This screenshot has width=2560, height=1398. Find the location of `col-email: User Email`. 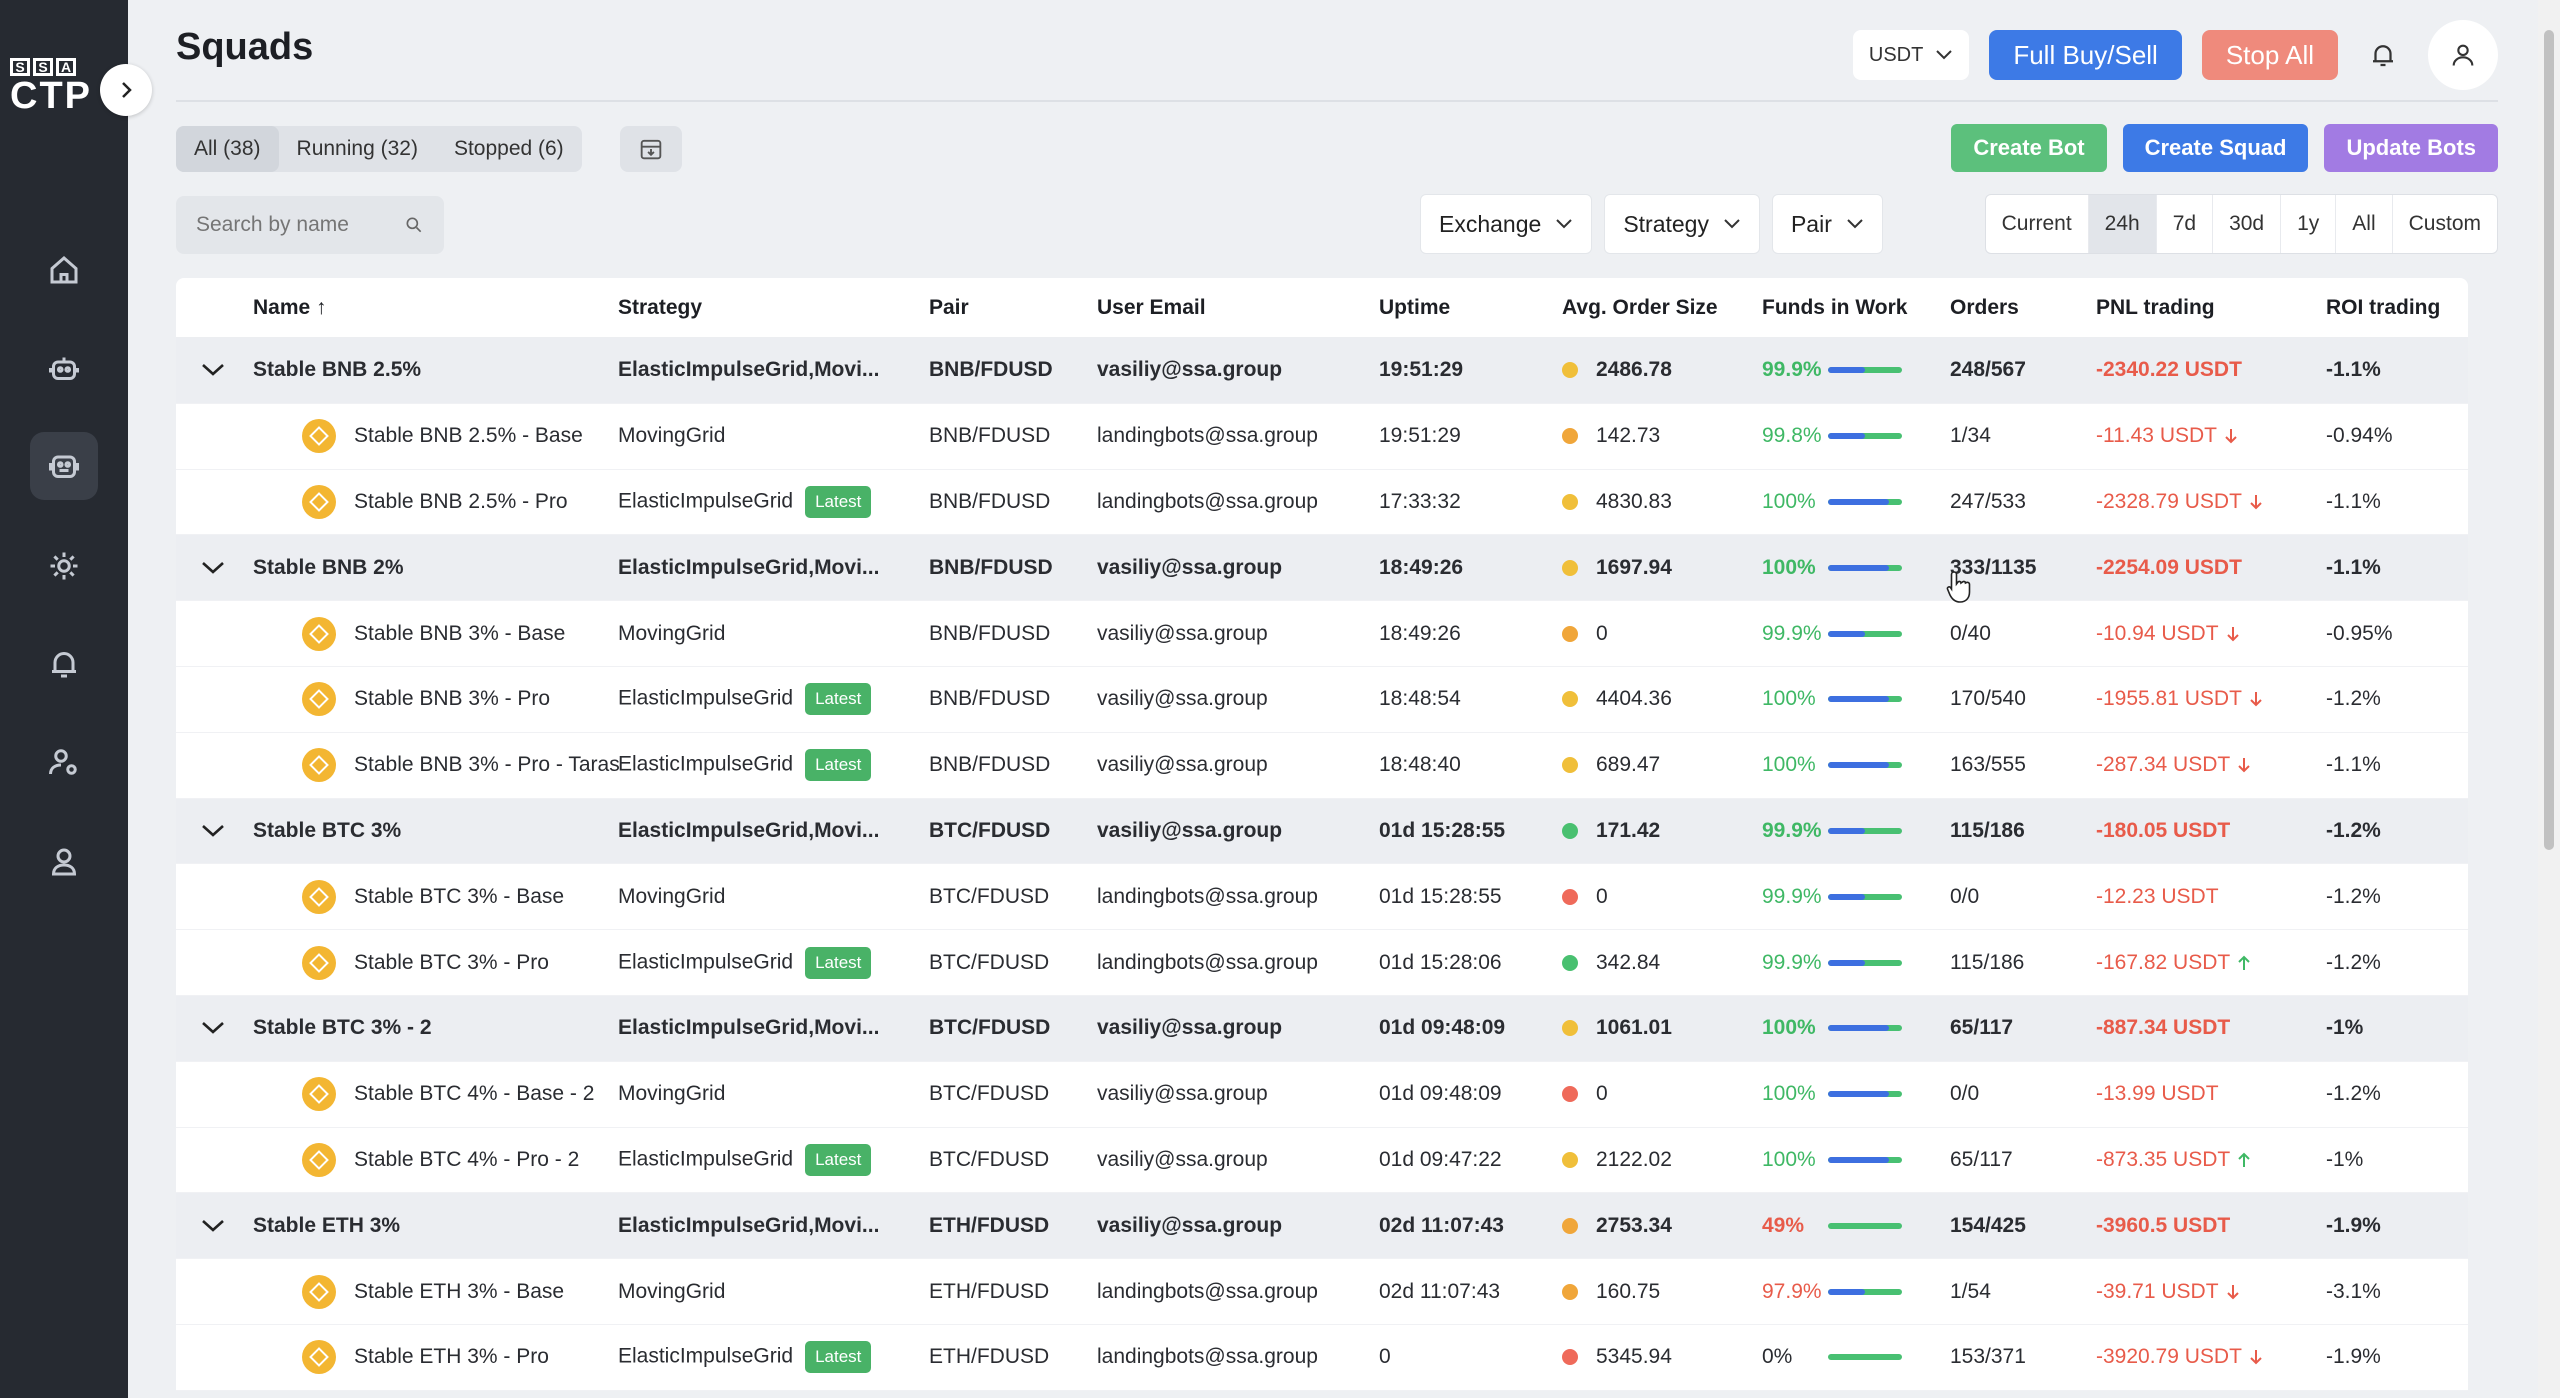

col-email: User Email is located at coordinates (1151, 308).